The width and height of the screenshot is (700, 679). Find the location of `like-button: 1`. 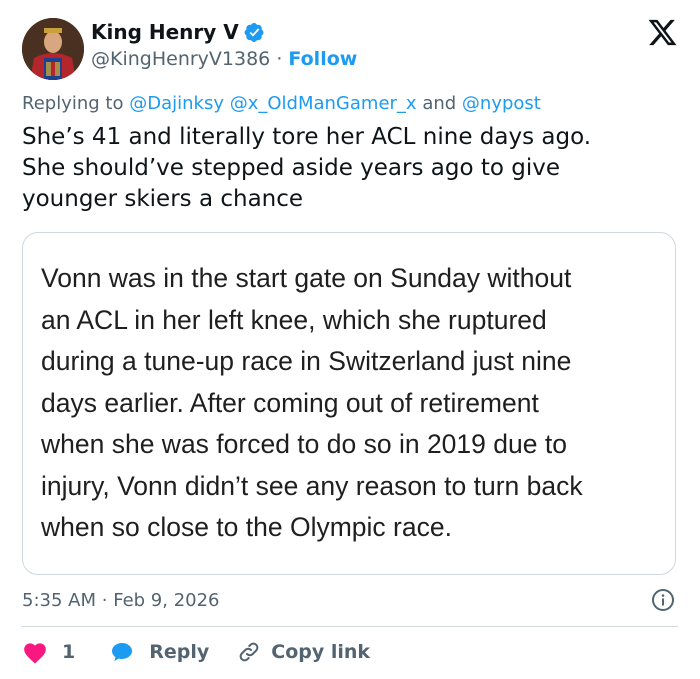

like-button: 1 is located at coordinates (48, 652).